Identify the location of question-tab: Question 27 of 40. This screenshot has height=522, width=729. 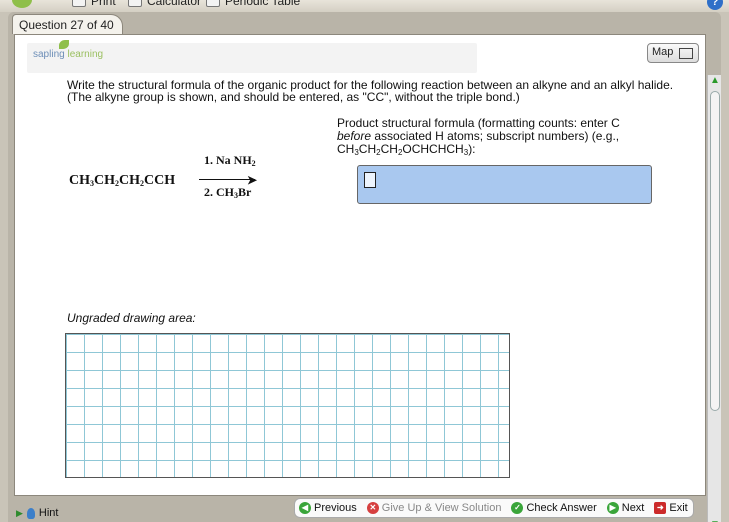
(67, 24).